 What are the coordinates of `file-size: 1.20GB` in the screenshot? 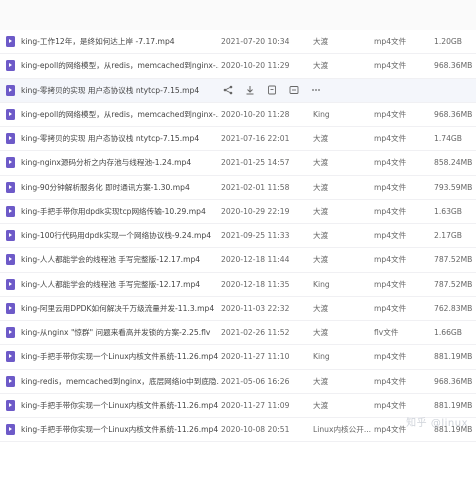 It's located at (448, 42).